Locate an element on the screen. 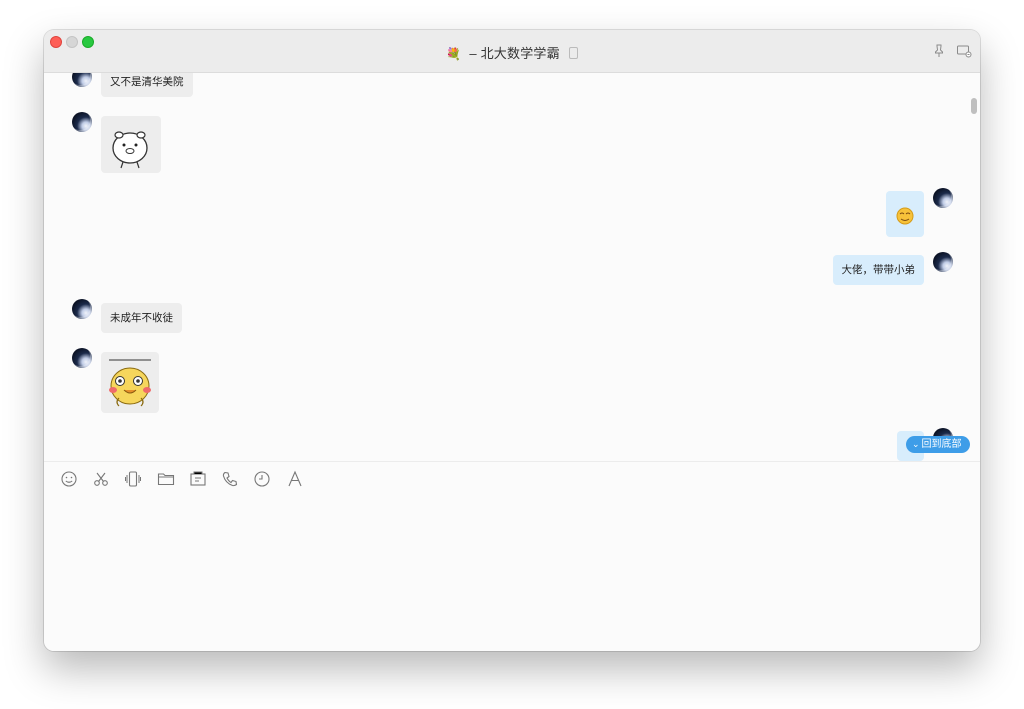 The height and width of the screenshot is (709, 1024). back-to-bottom-button: ⌄ 回到底部 is located at coordinates (938, 444).